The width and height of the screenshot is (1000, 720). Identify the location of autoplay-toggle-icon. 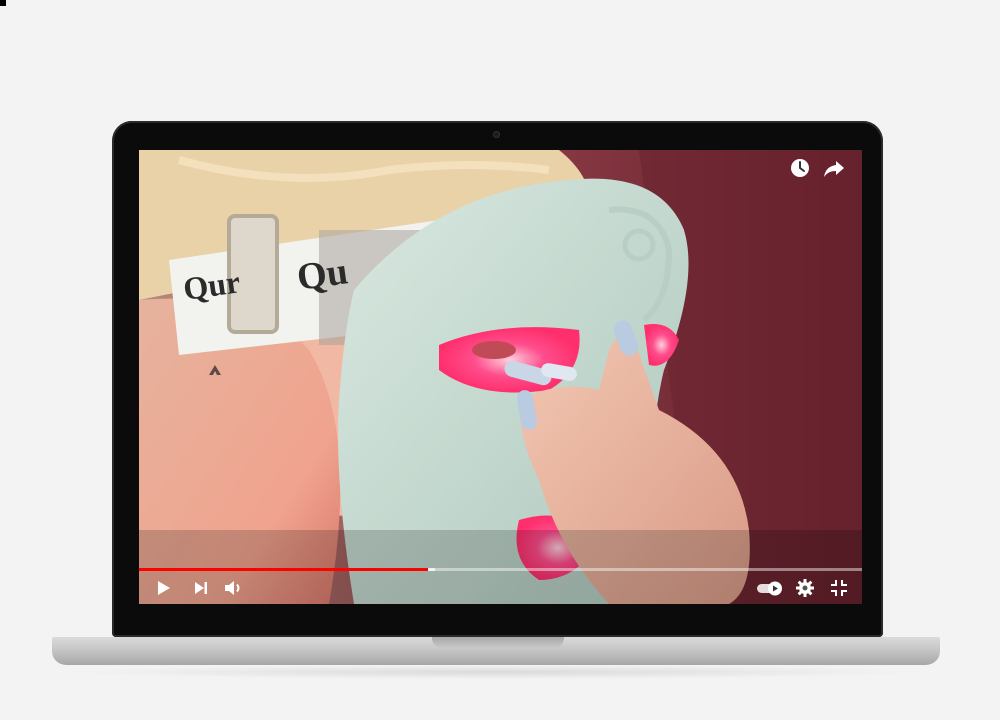
(769, 588).